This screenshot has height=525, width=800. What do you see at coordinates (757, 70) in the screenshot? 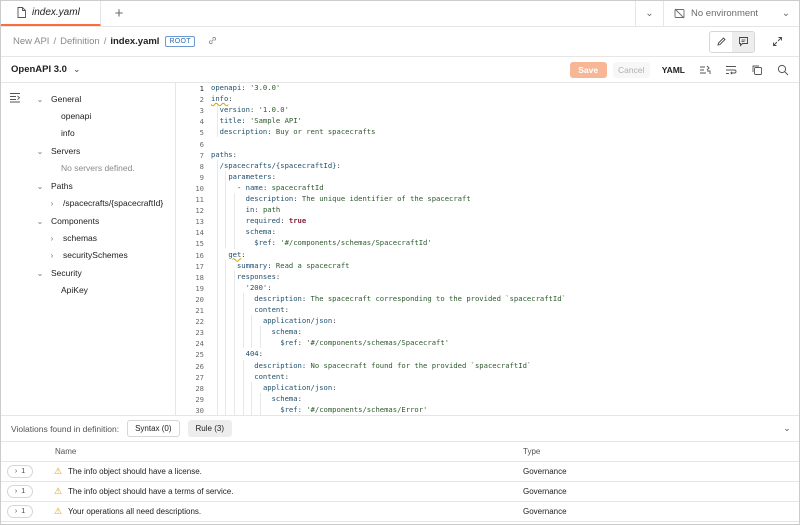
I see `copy-icon` at bounding box center [757, 70].